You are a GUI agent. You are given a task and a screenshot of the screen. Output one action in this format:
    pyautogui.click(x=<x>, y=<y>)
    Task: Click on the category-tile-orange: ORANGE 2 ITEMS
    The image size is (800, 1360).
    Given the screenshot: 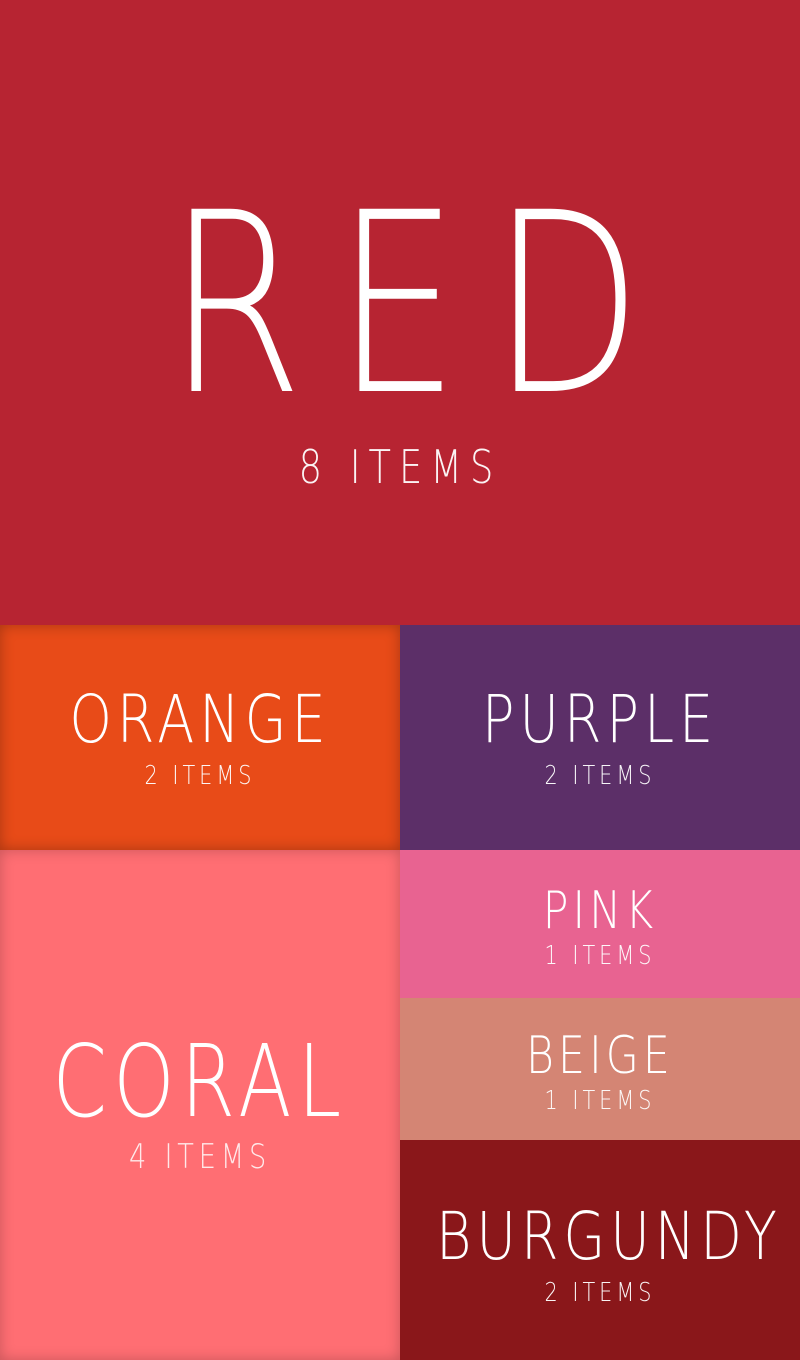 What is the action you would take?
    pyautogui.click(x=200, y=737)
    